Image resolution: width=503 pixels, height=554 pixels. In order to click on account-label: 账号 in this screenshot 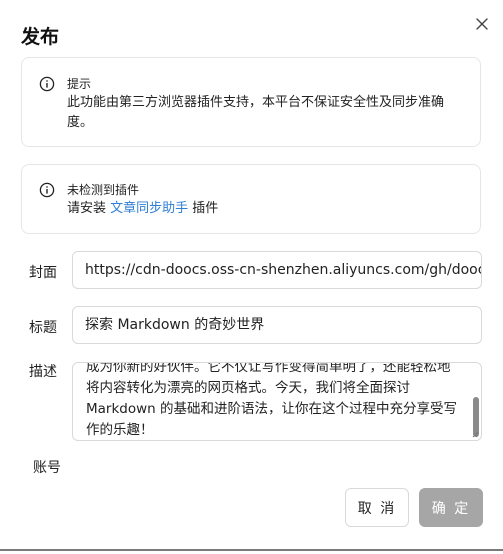, I will do `click(47, 468)`.